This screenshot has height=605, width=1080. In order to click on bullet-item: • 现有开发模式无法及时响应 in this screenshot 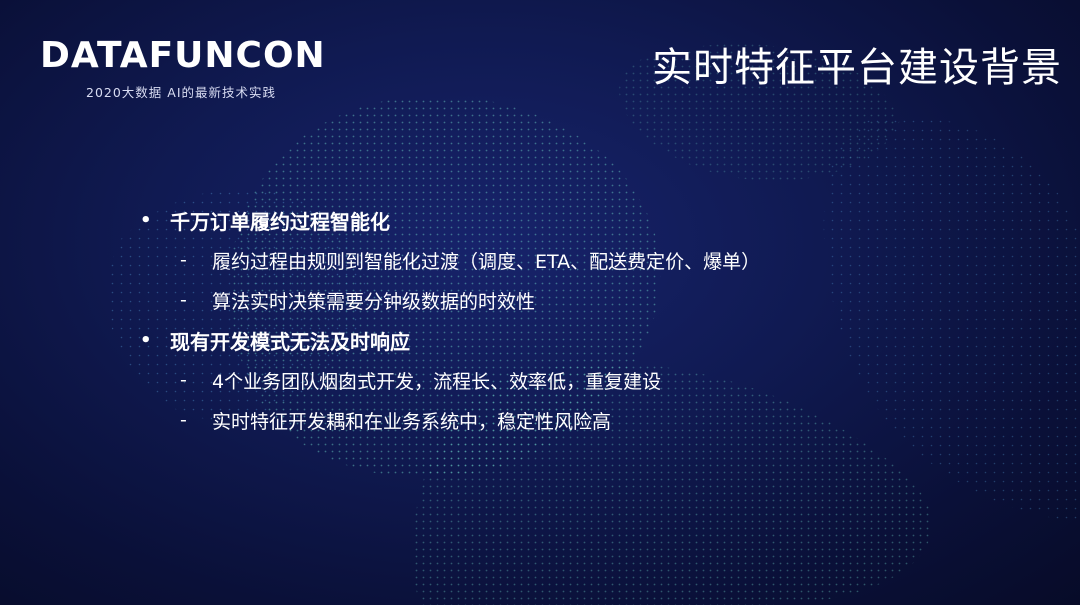, I will do `click(450, 340)`.